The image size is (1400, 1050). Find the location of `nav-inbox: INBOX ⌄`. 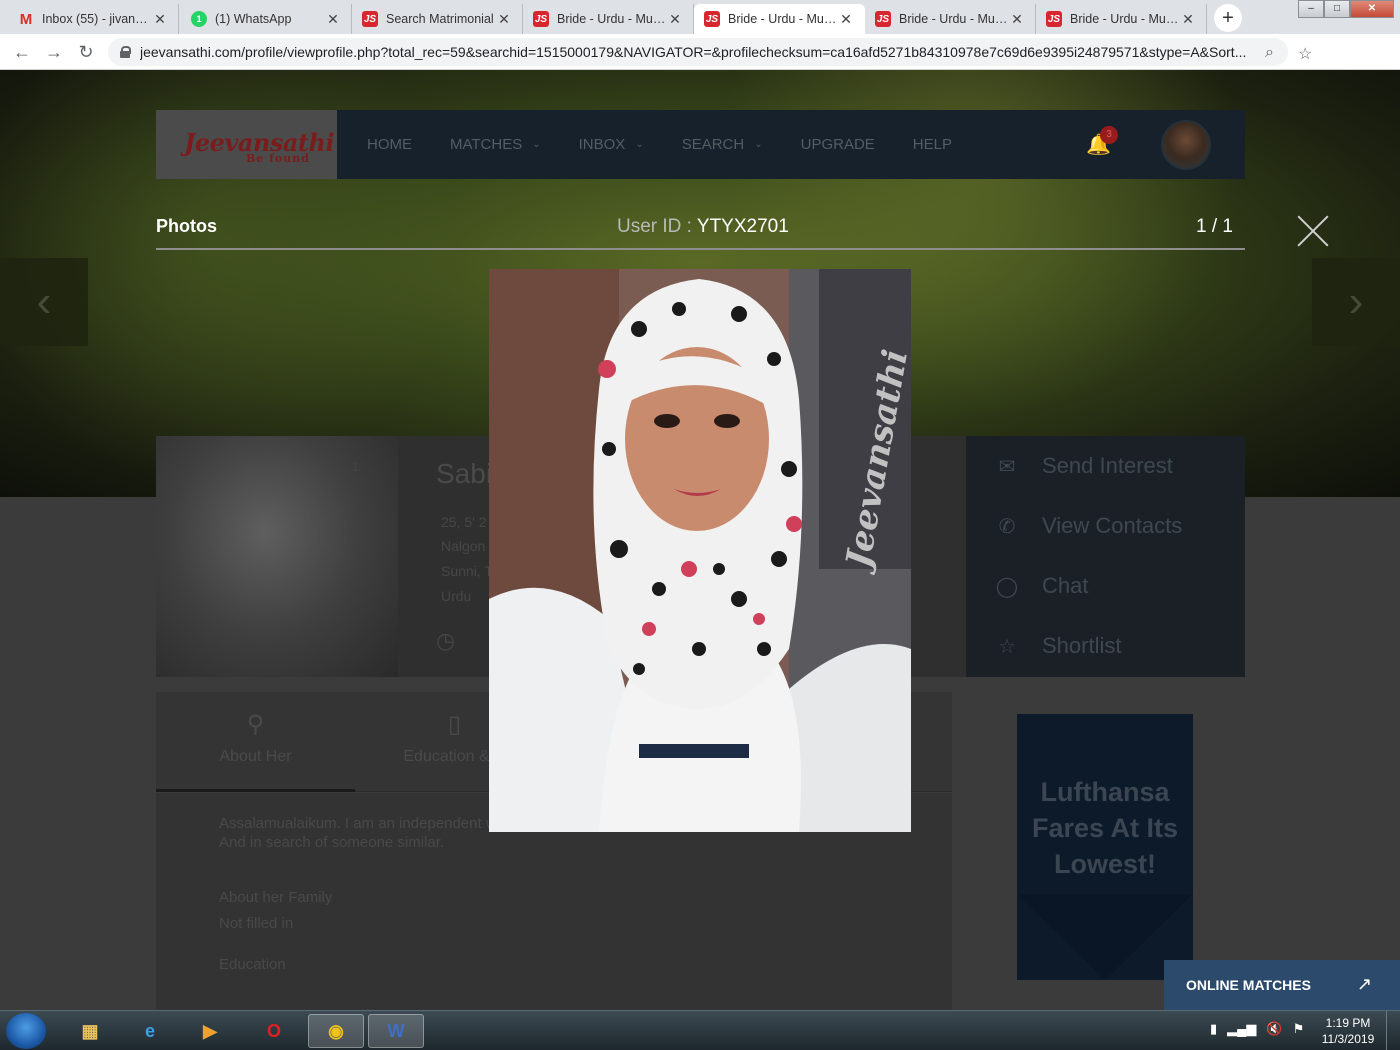

nav-inbox: INBOX ⌄ is located at coordinates (611, 144).